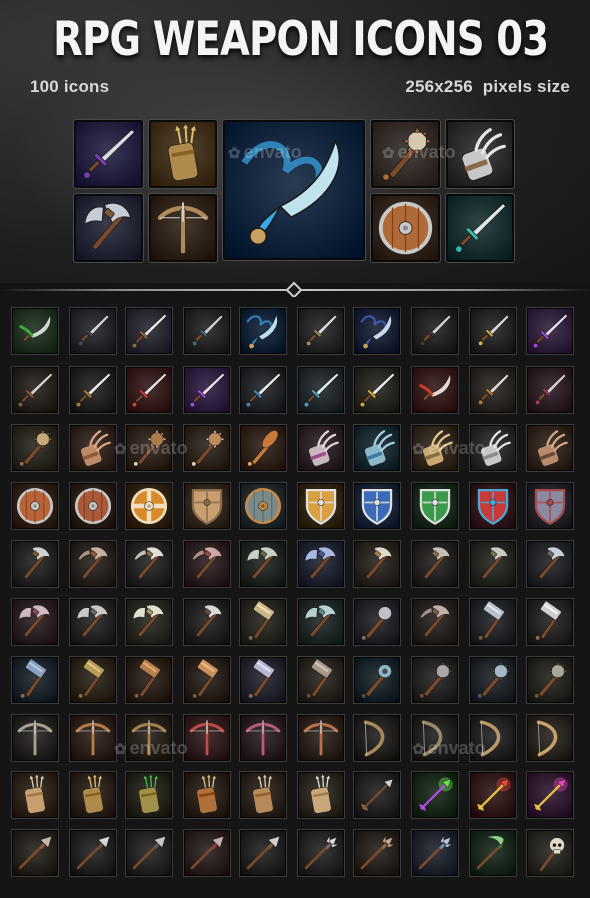 Image resolution: width=590 pixels, height=898 pixels. I want to click on mace-icon, so click(377, 622).